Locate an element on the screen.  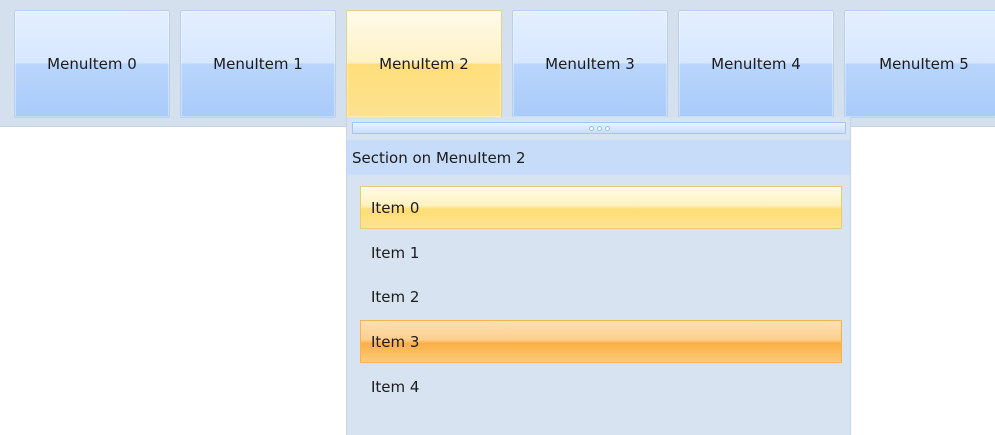
section-header: Section on MenuItem 2 is located at coordinates (598, 157).